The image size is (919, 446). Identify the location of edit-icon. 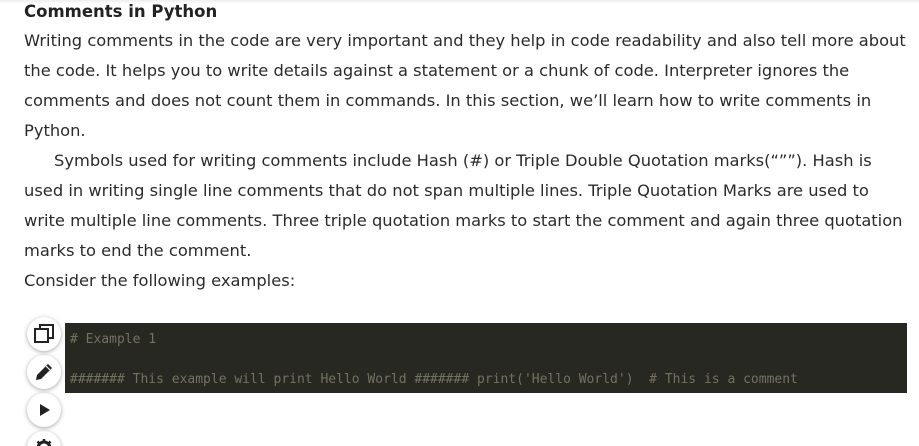
(44, 372).